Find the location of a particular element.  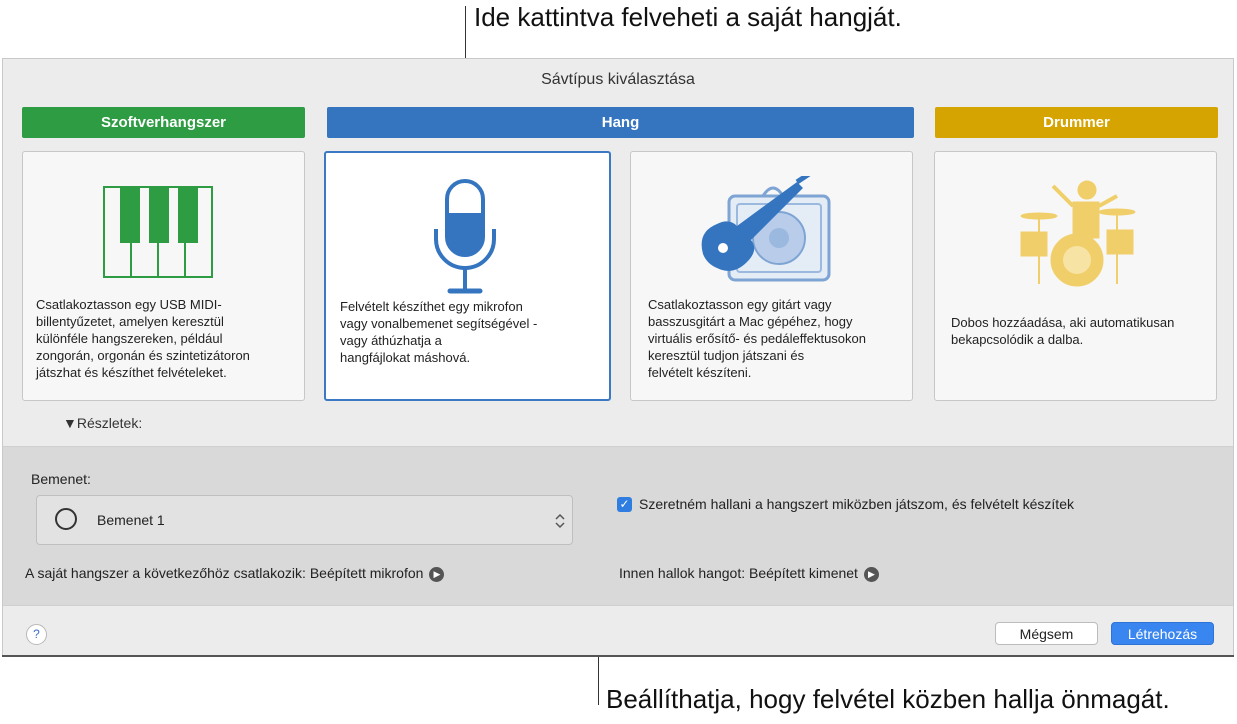

header-drummer: Drummer is located at coordinates (1076, 122).